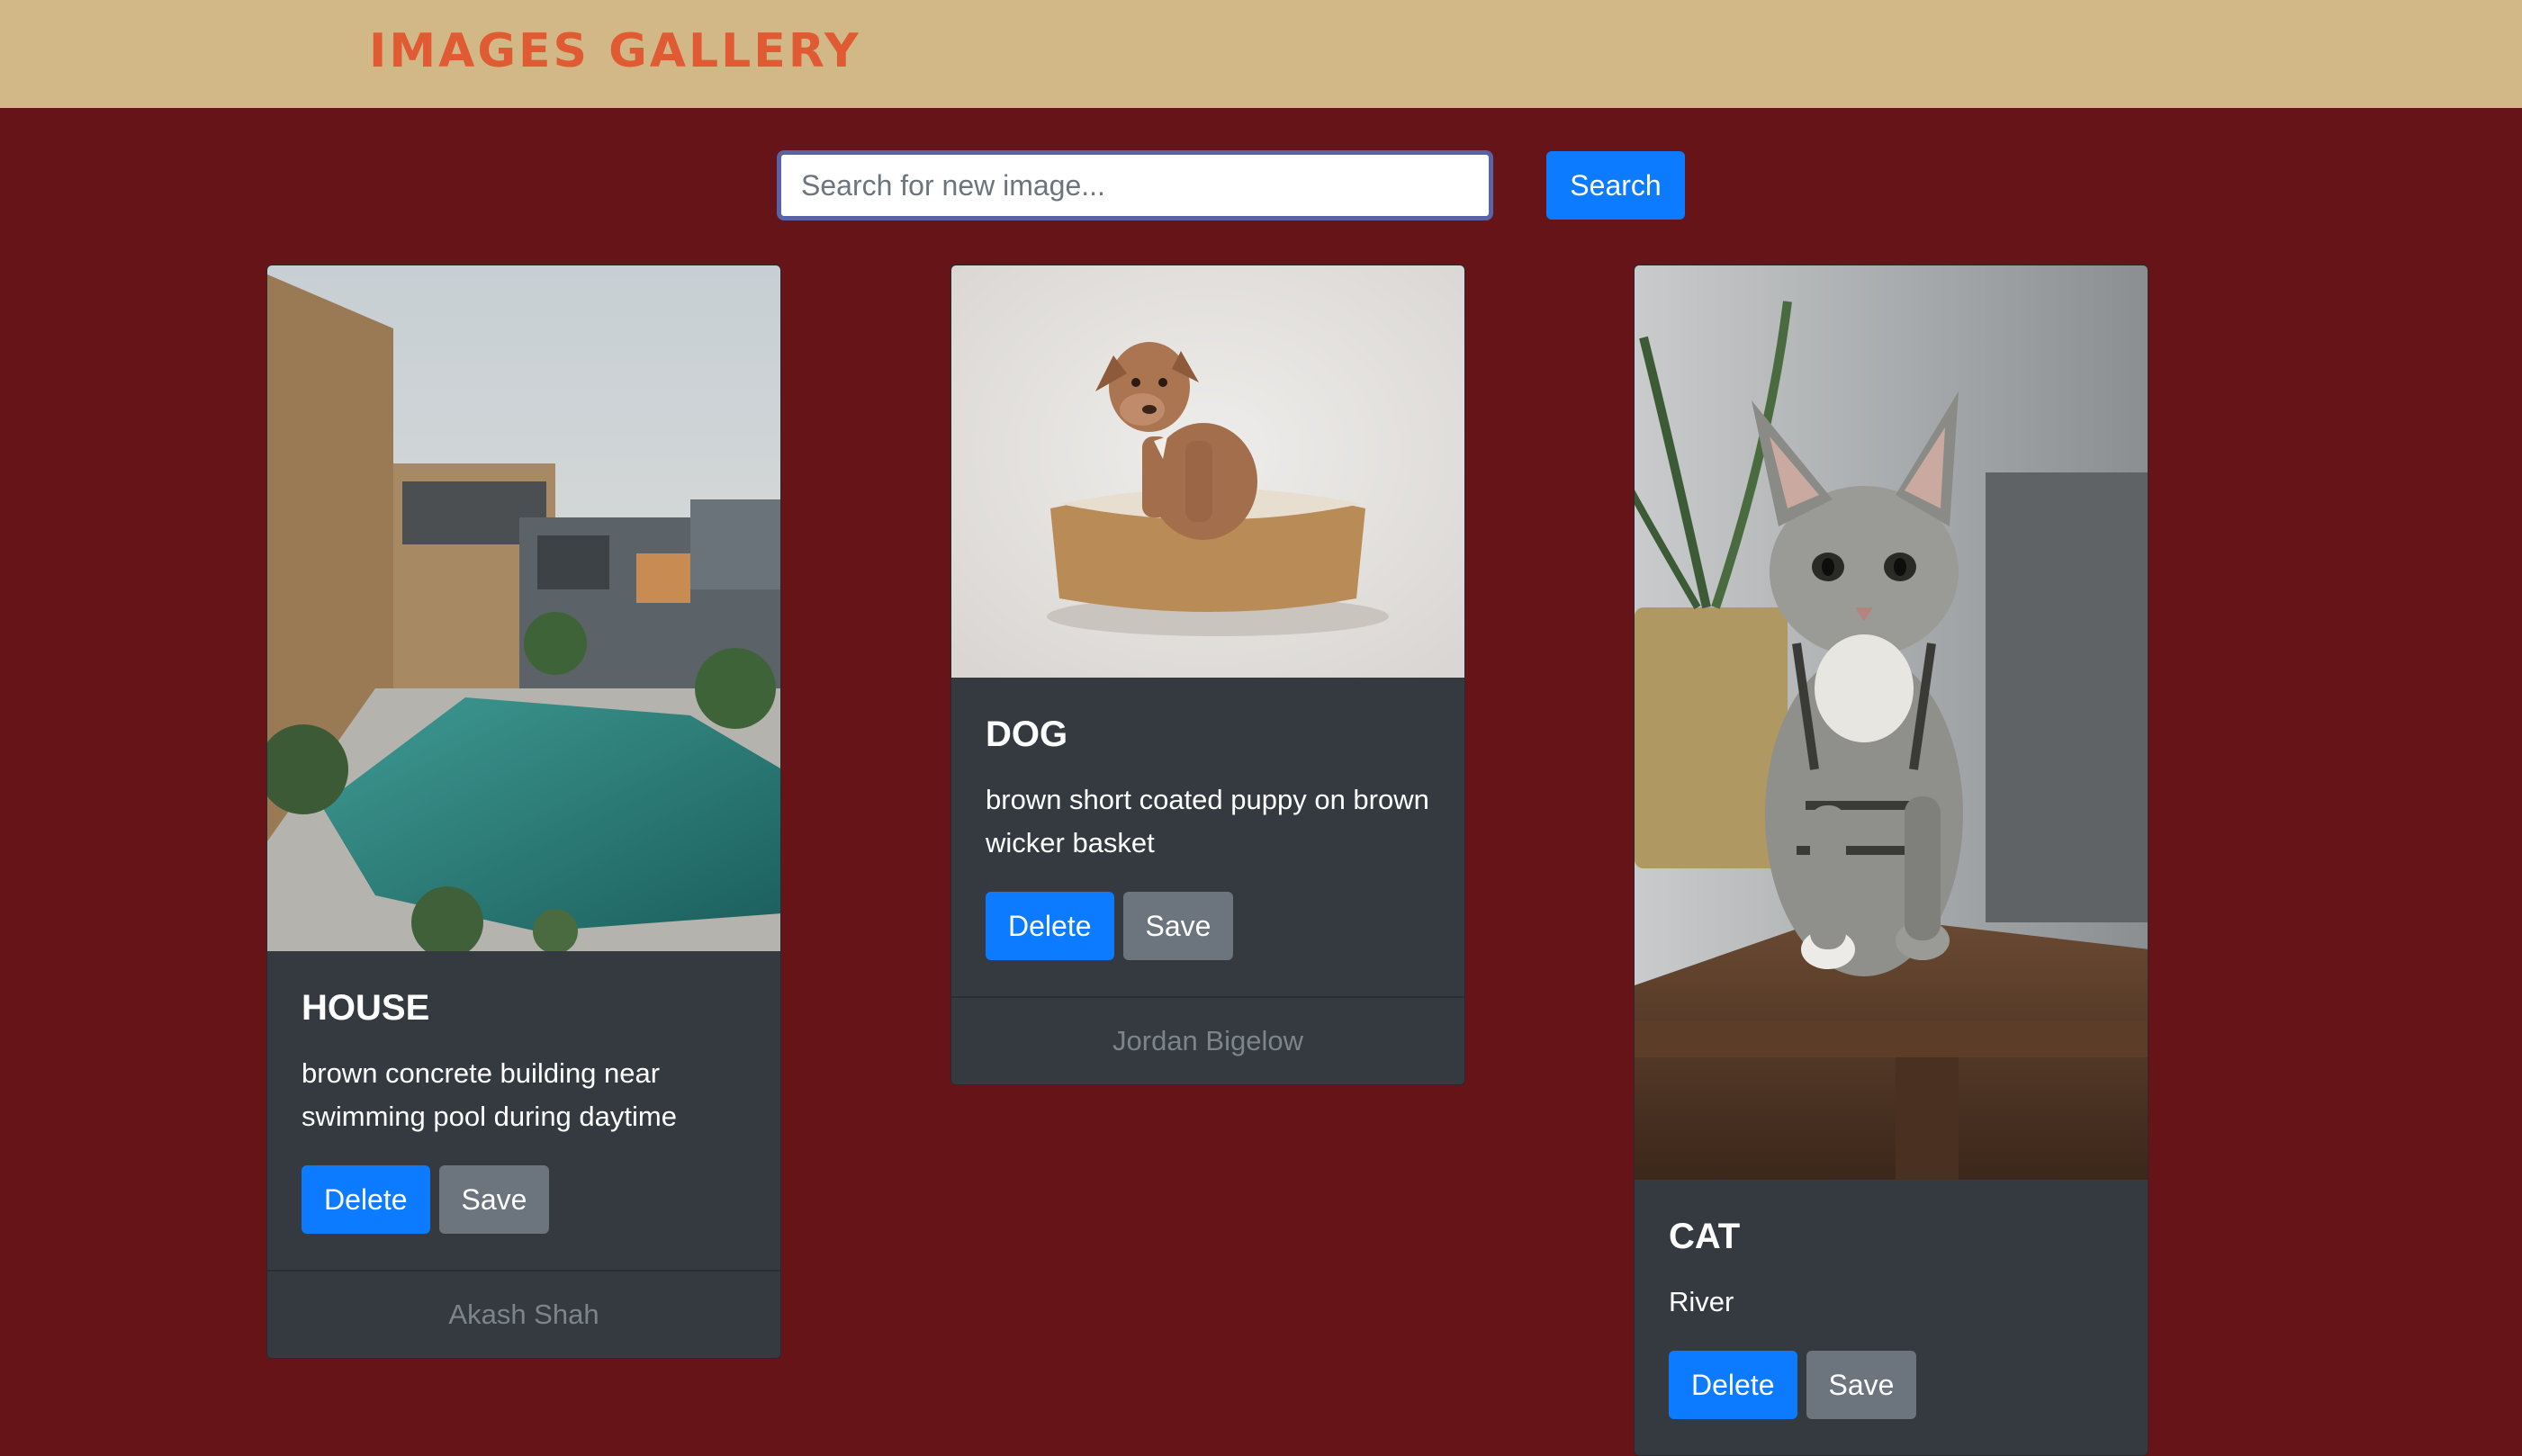 The image size is (2522, 1456). I want to click on navbar: Images Gallery, so click(1261, 54).